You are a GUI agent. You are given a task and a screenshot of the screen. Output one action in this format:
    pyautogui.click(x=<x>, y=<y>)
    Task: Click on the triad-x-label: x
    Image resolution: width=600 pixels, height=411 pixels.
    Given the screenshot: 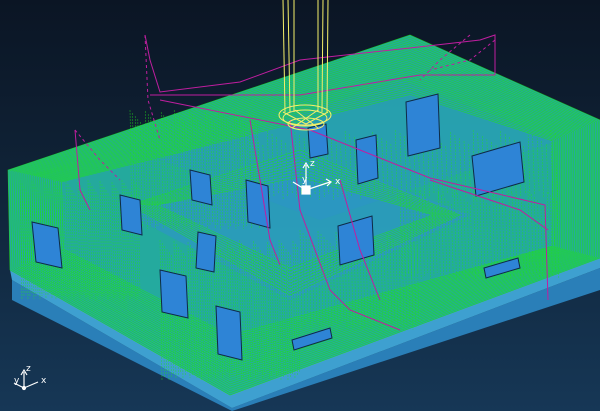 What is the action you would take?
    pyautogui.click(x=44, y=381)
    